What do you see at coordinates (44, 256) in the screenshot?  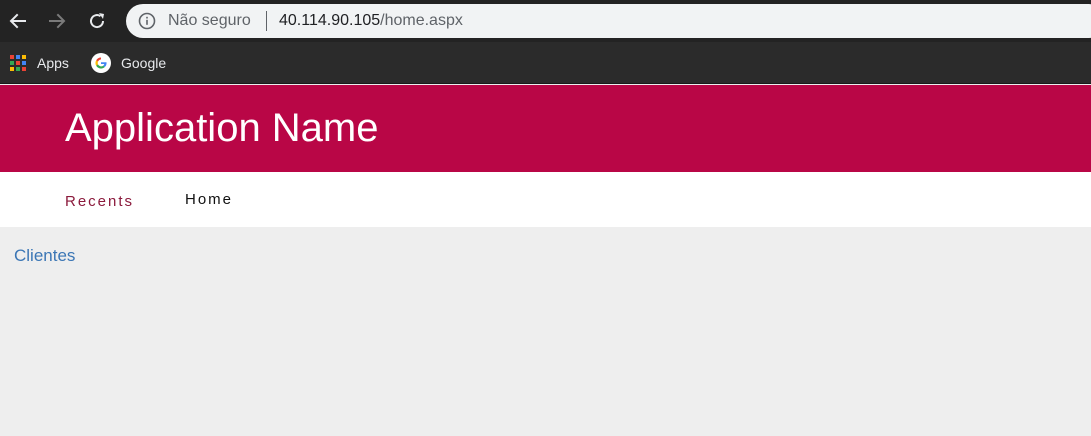 I see `clientes-link: Clientes` at bounding box center [44, 256].